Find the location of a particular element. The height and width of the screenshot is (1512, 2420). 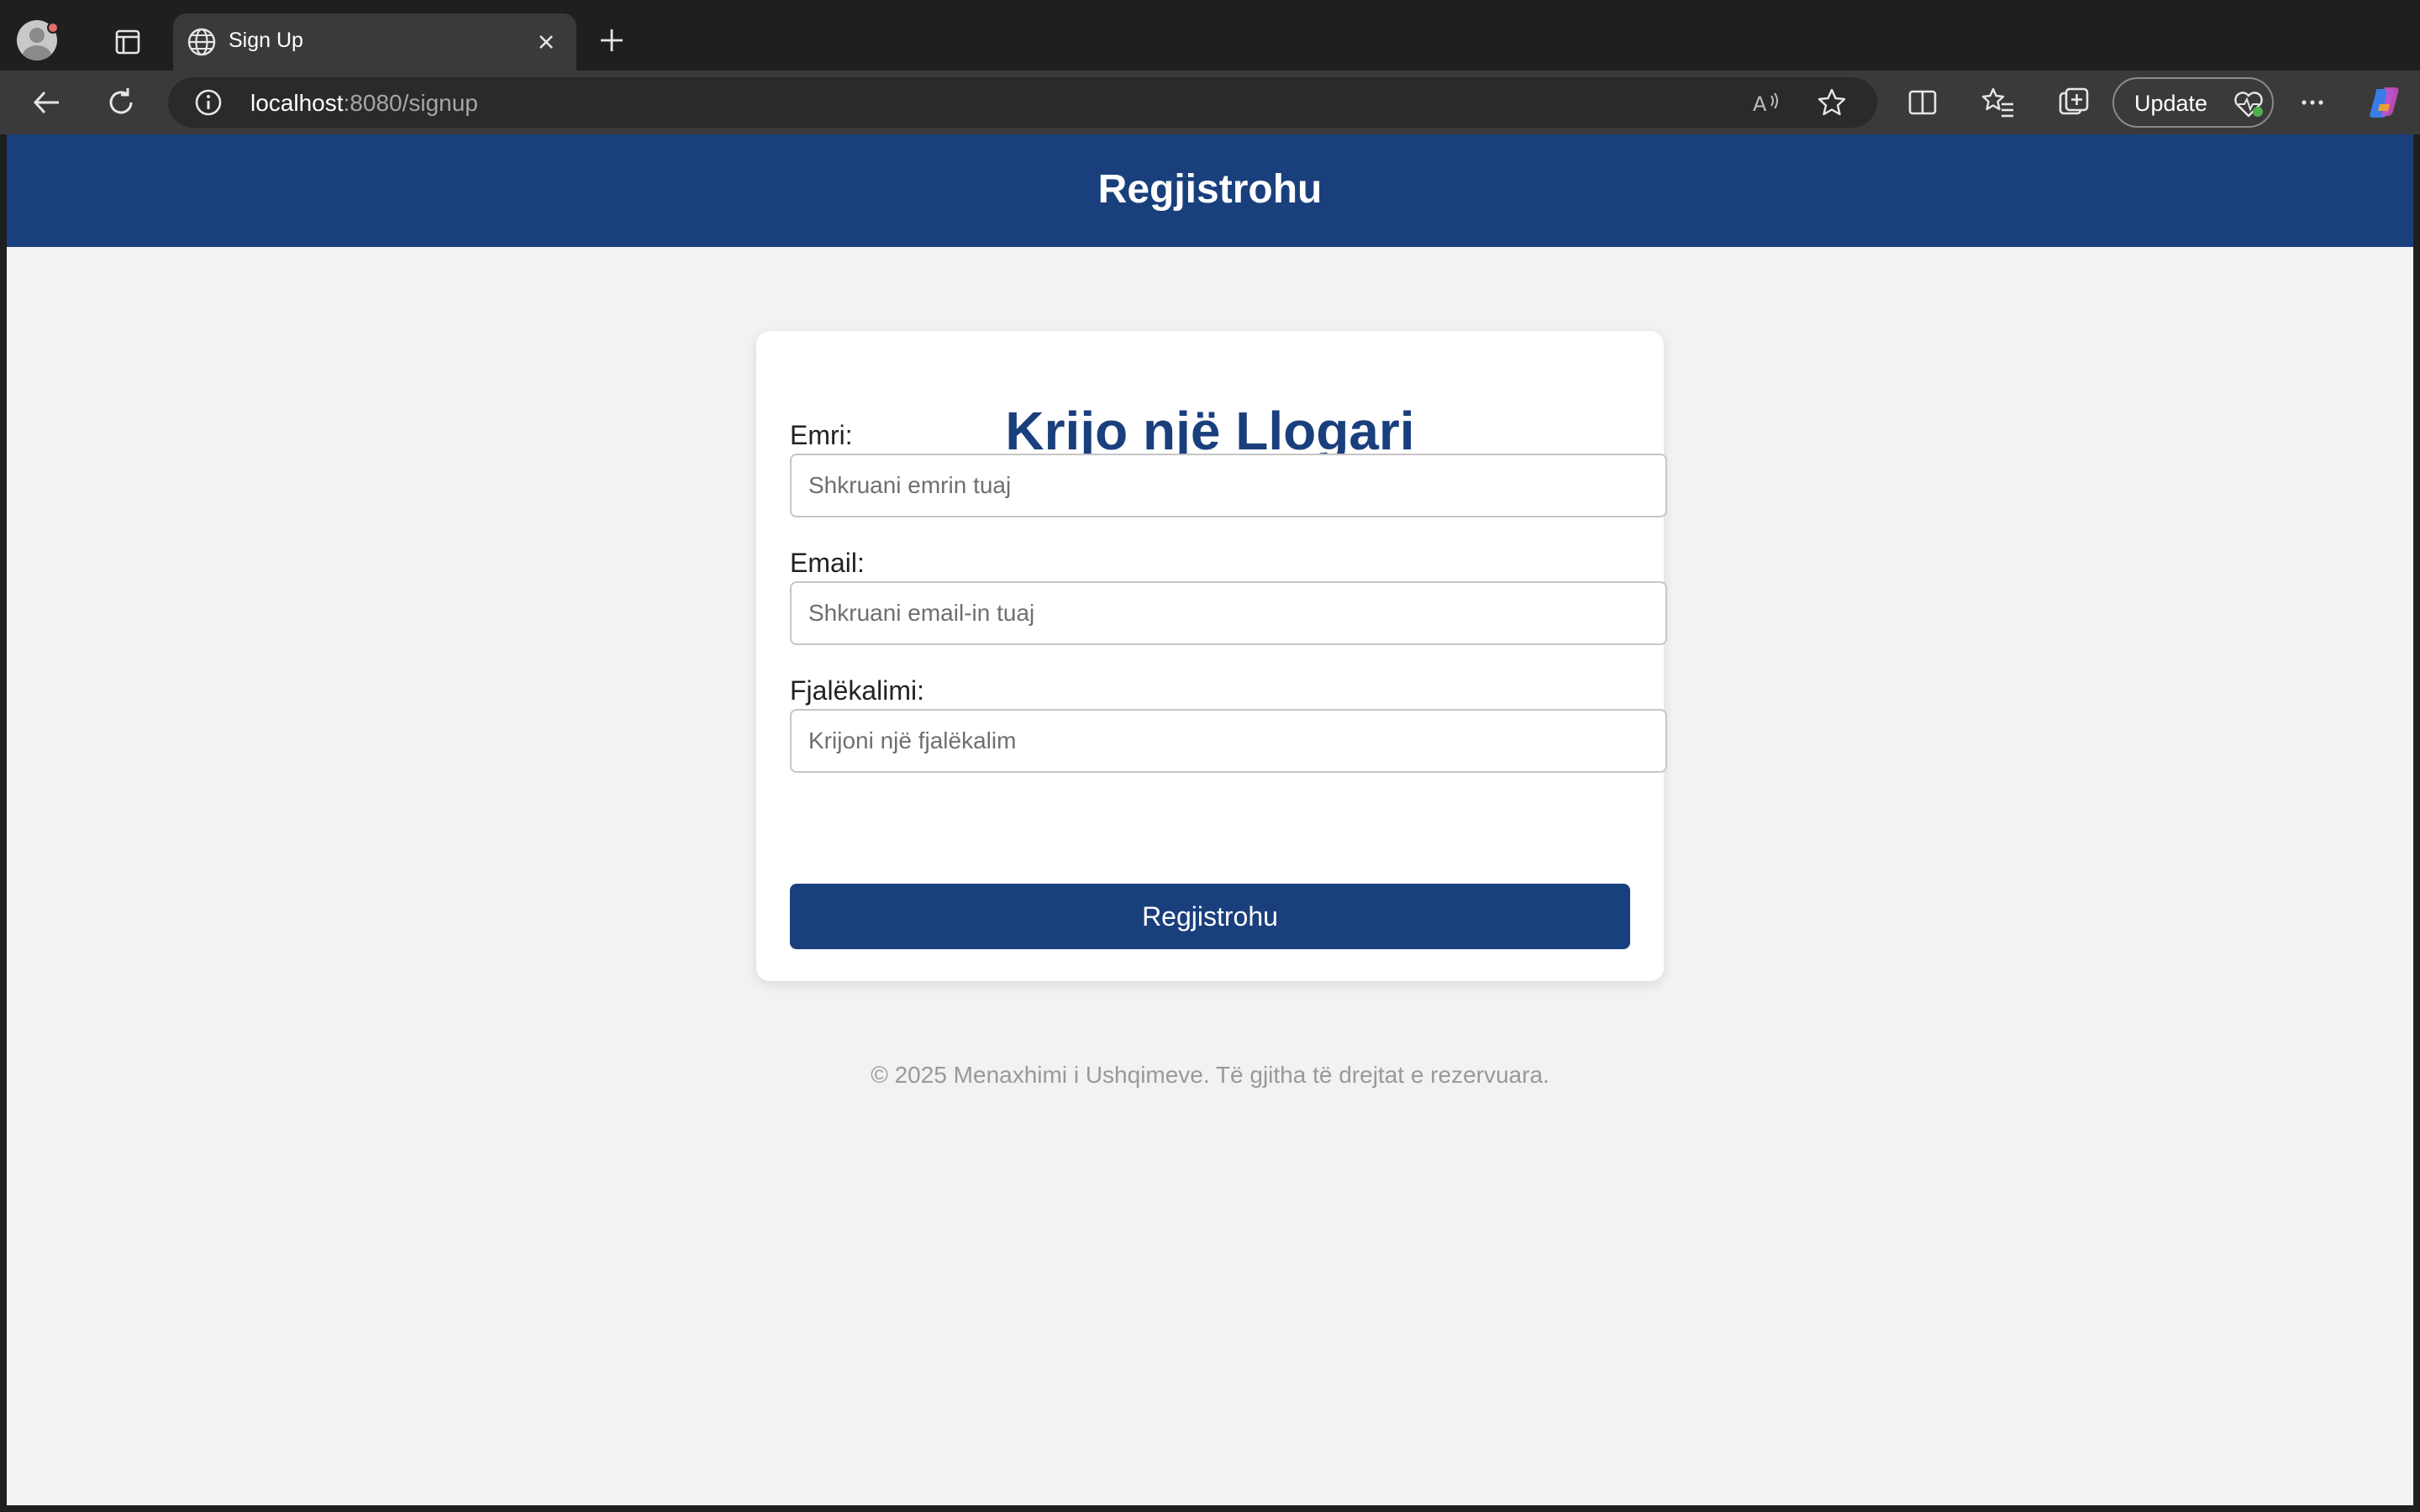

favorites-icon is located at coordinates (1998, 102).